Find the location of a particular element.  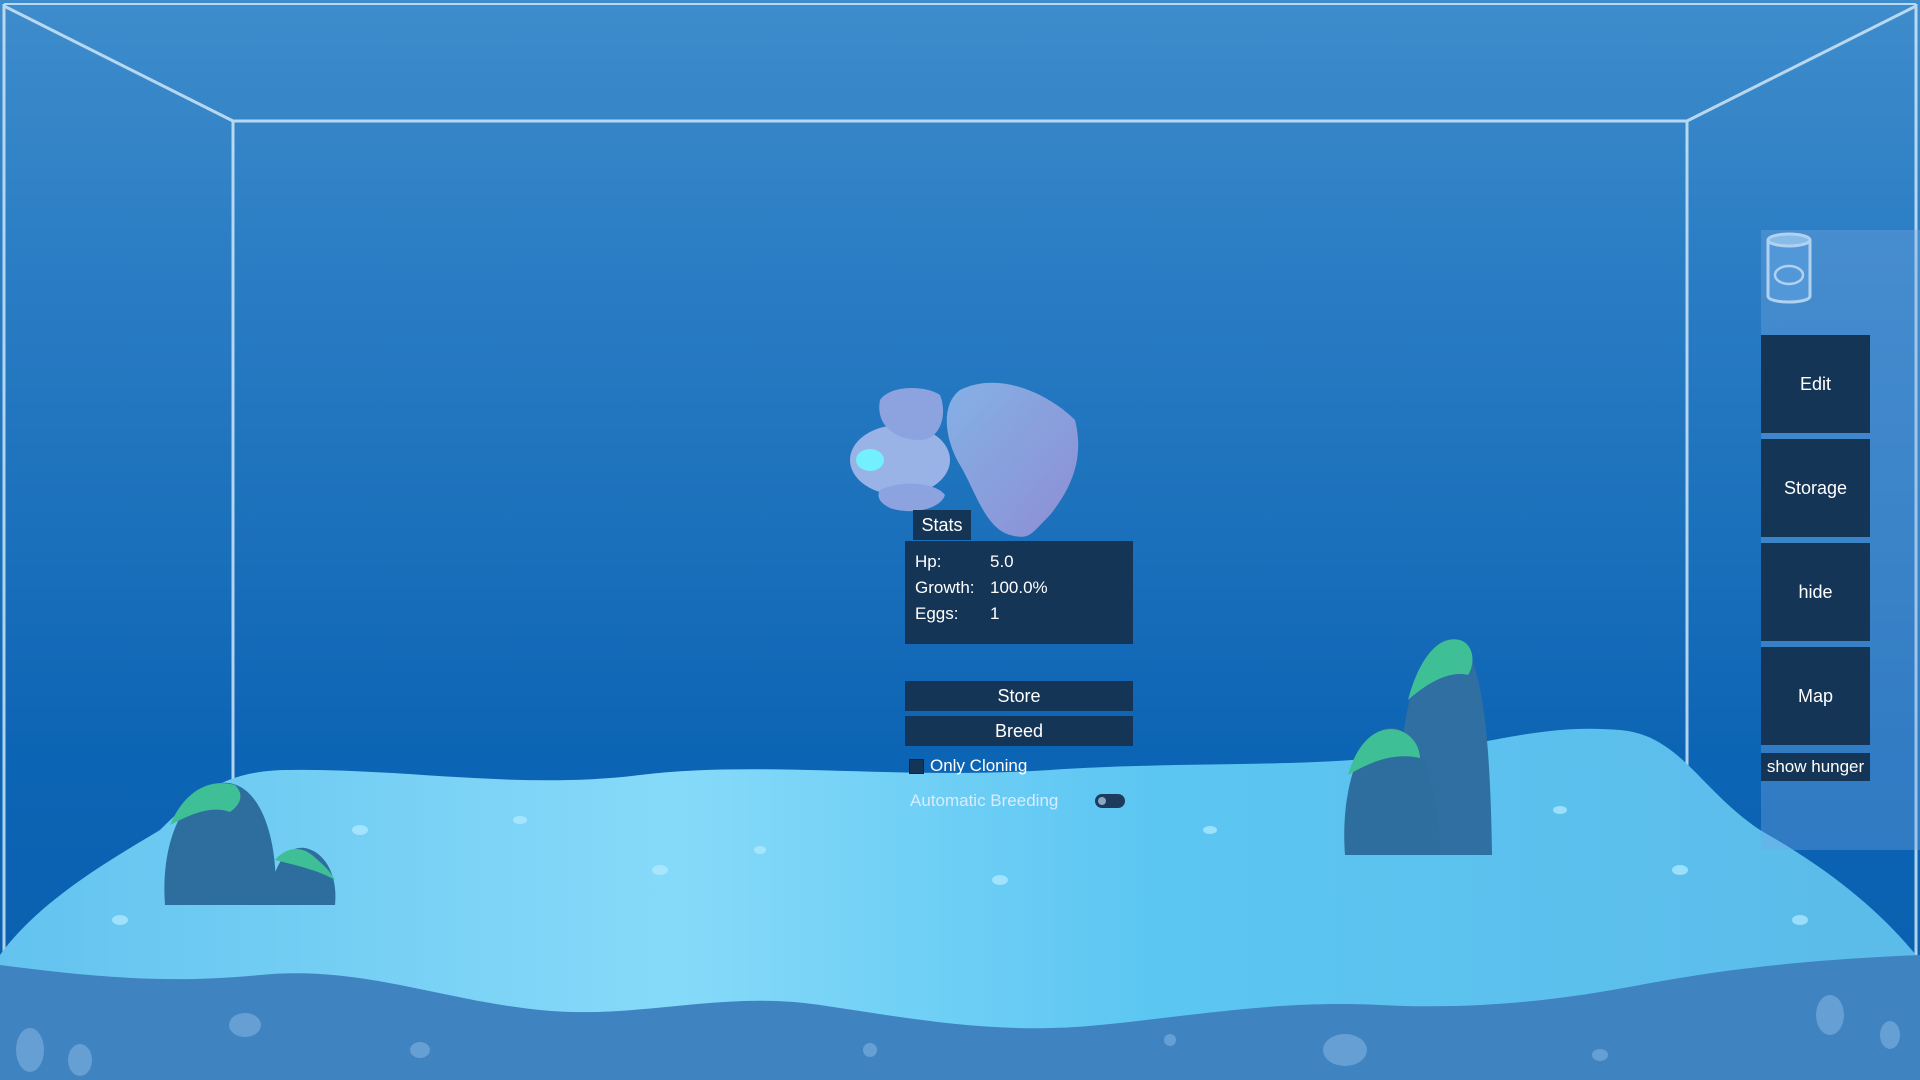

eggs-value: 1 is located at coordinates (995, 613).